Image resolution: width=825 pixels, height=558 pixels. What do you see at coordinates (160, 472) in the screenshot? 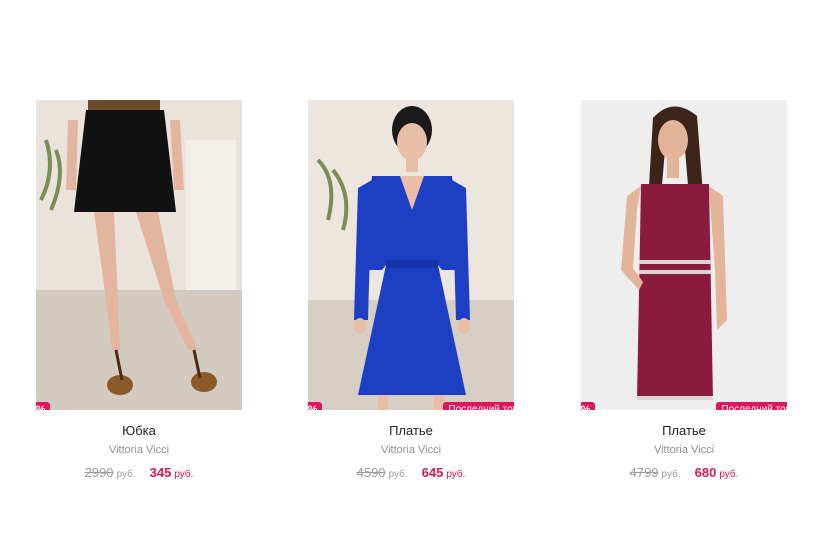
I see `new-price: 345` at bounding box center [160, 472].